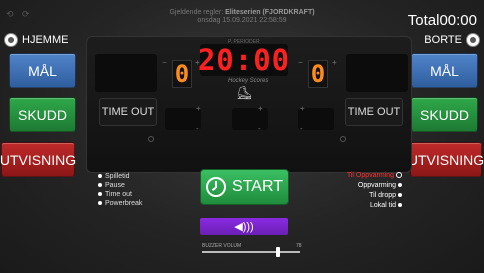 The width and height of the screenshot is (484, 273). What do you see at coordinates (216, 187) in the screenshot?
I see `clock-icon` at bounding box center [216, 187].